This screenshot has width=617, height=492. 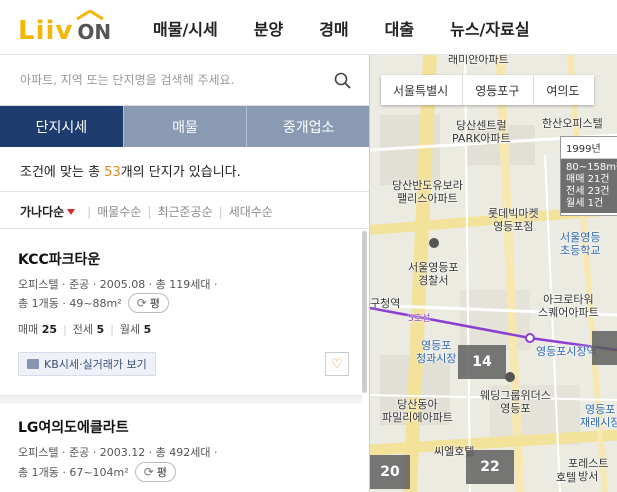 What do you see at coordinates (337, 364) in the screenshot?
I see `favorite-heart-icon: ♡` at bounding box center [337, 364].